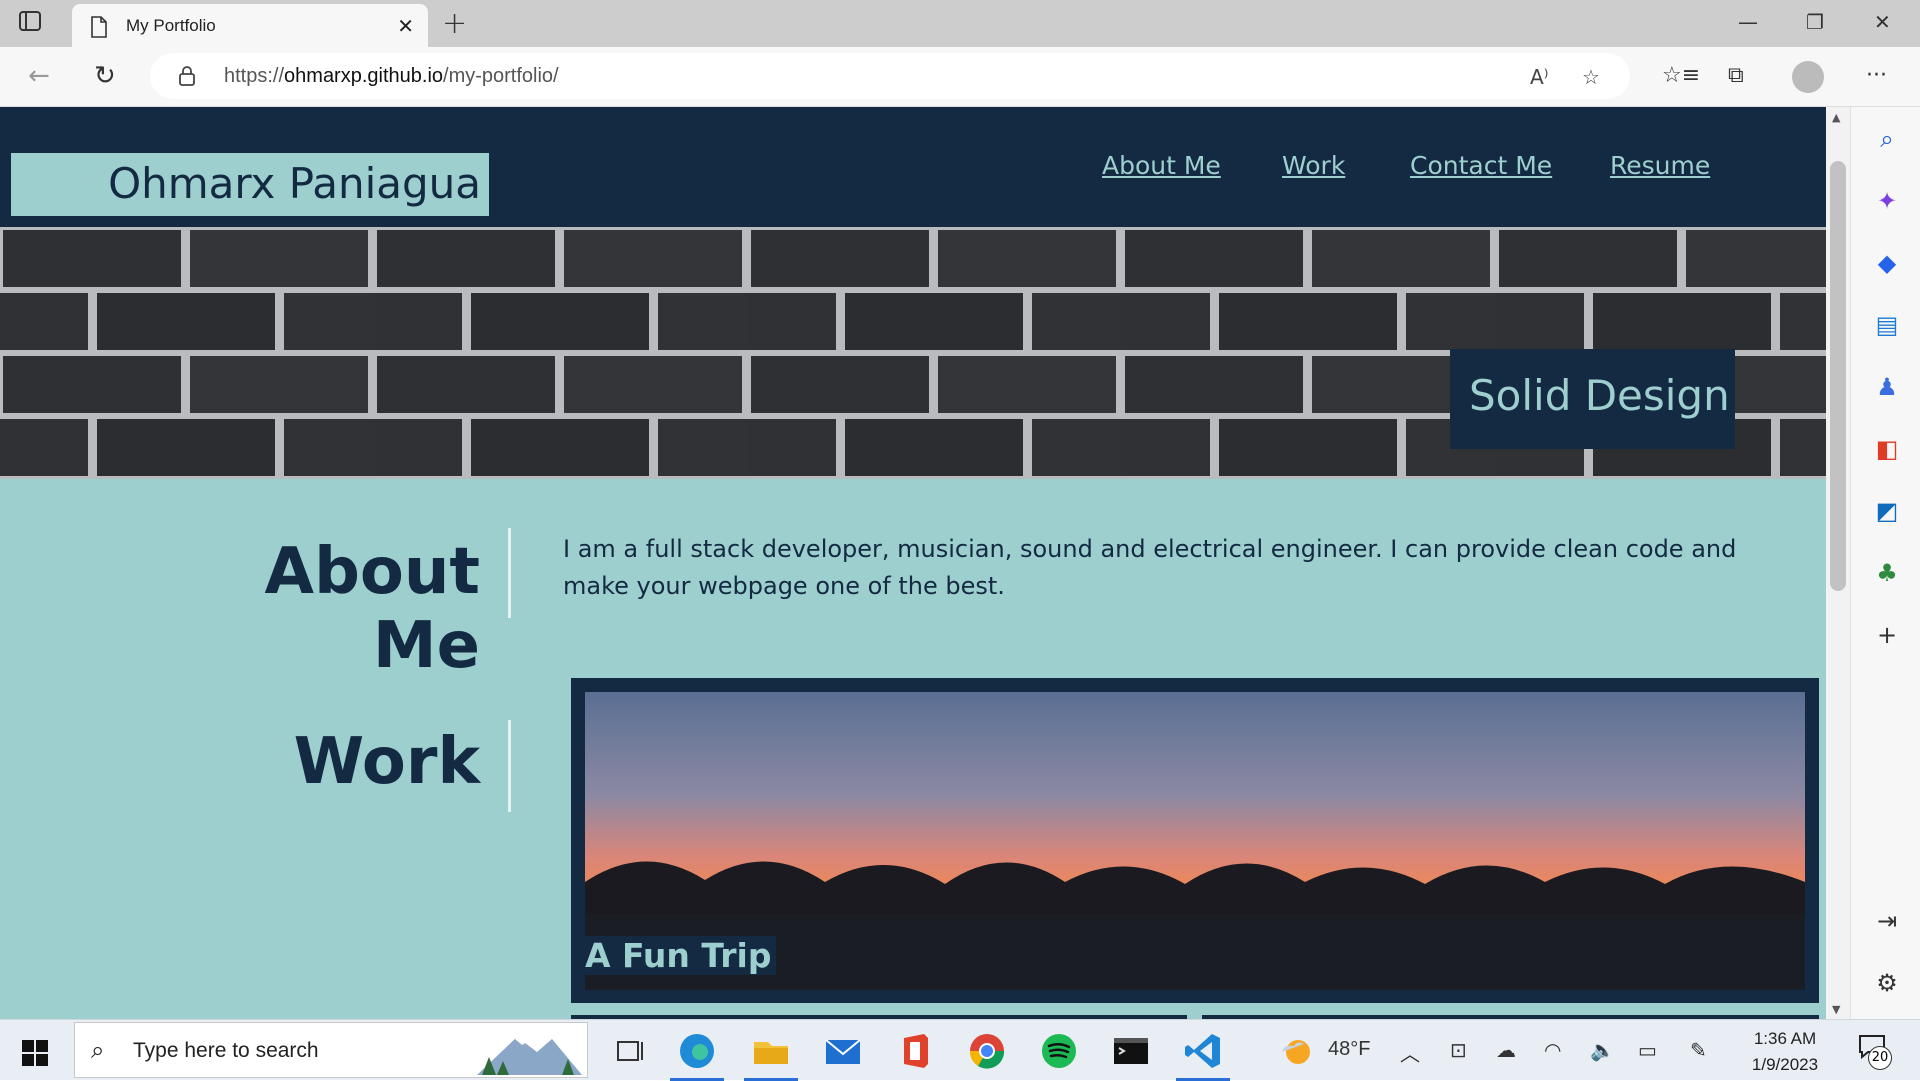 The height and width of the screenshot is (1081, 1920). What do you see at coordinates (1887, 325) in the screenshot?
I see `tools-icon: ▤` at bounding box center [1887, 325].